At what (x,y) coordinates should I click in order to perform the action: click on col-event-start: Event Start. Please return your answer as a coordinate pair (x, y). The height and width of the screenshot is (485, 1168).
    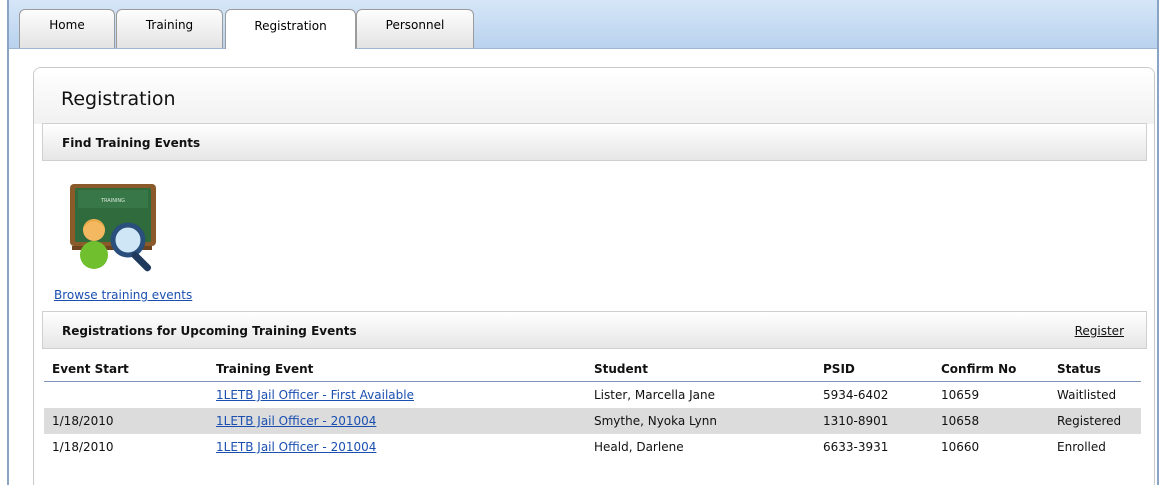
    Looking at the image, I should click on (126, 369).